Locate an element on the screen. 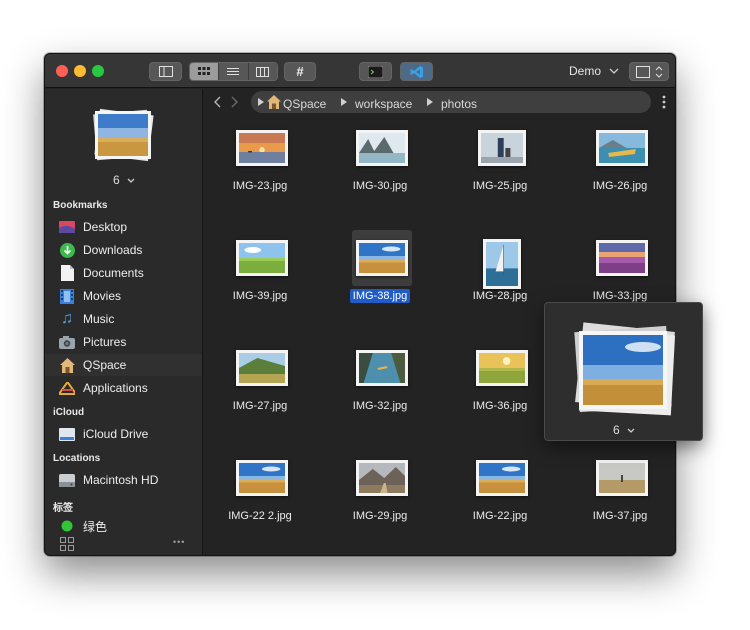 This screenshot has height=630, width=750. breadcrumb-item: QSpace is located at coordinates (304, 104).